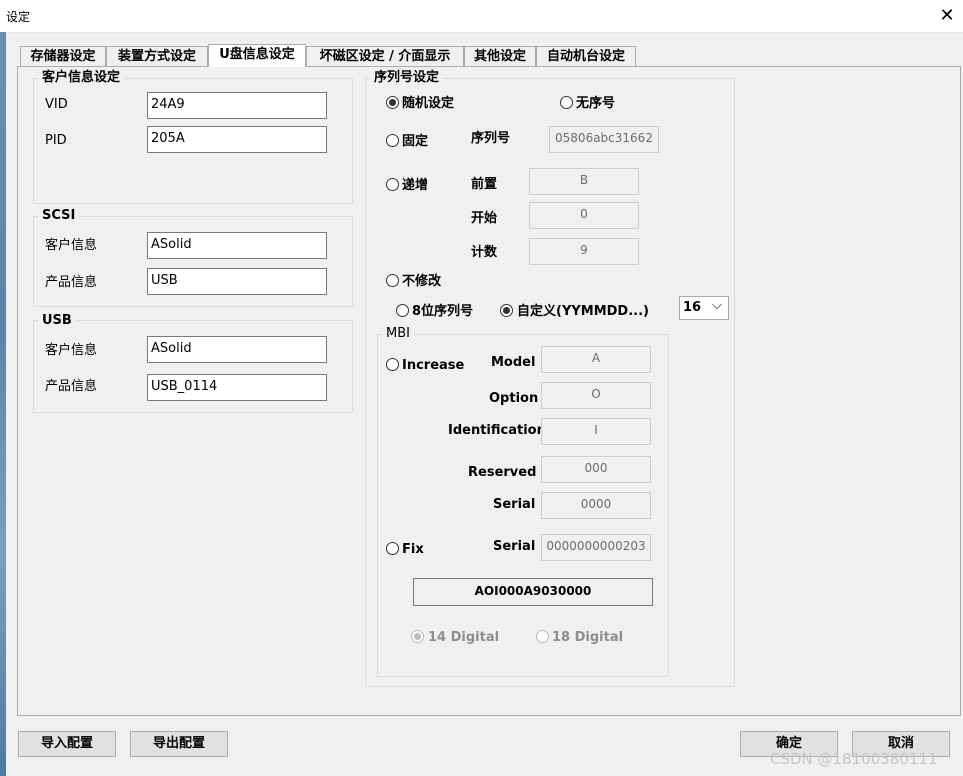 This screenshot has height=776, width=963. What do you see at coordinates (566, 102) in the screenshot?
I see `no-serial-radio` at bounding box center [566, 102].